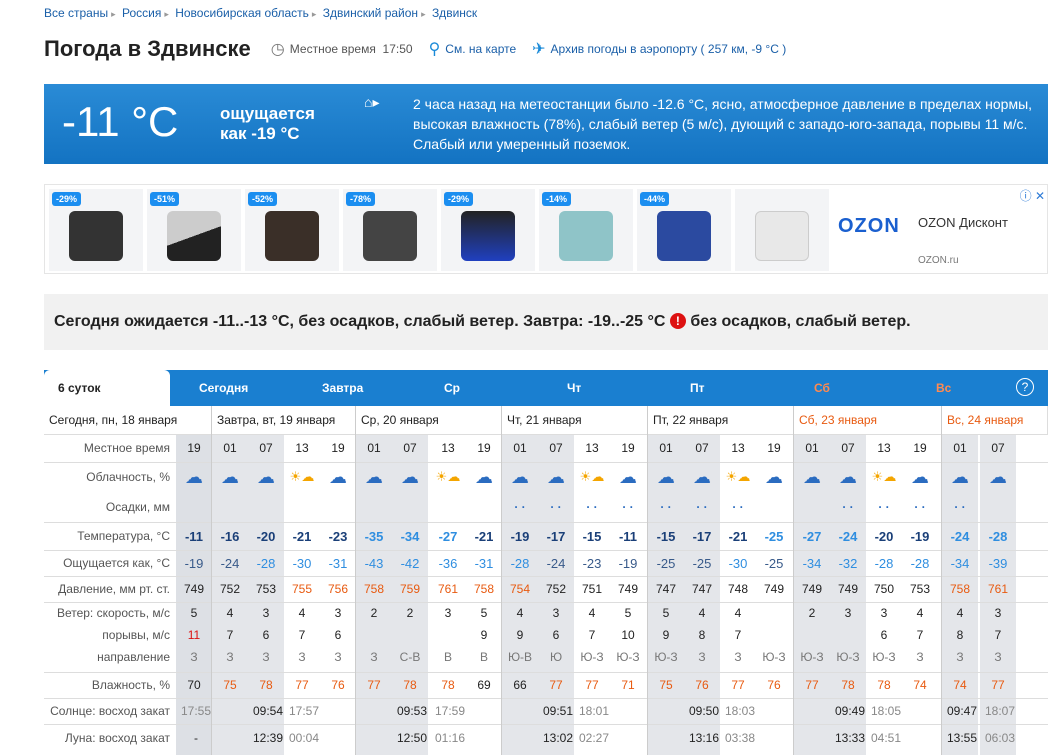 The width and height of the screenshot is (1048, 755). What do you see at coordinates (967, 388) in the screenshot?
I see `tab-sun: Вс` at bounding box center [967, 388].